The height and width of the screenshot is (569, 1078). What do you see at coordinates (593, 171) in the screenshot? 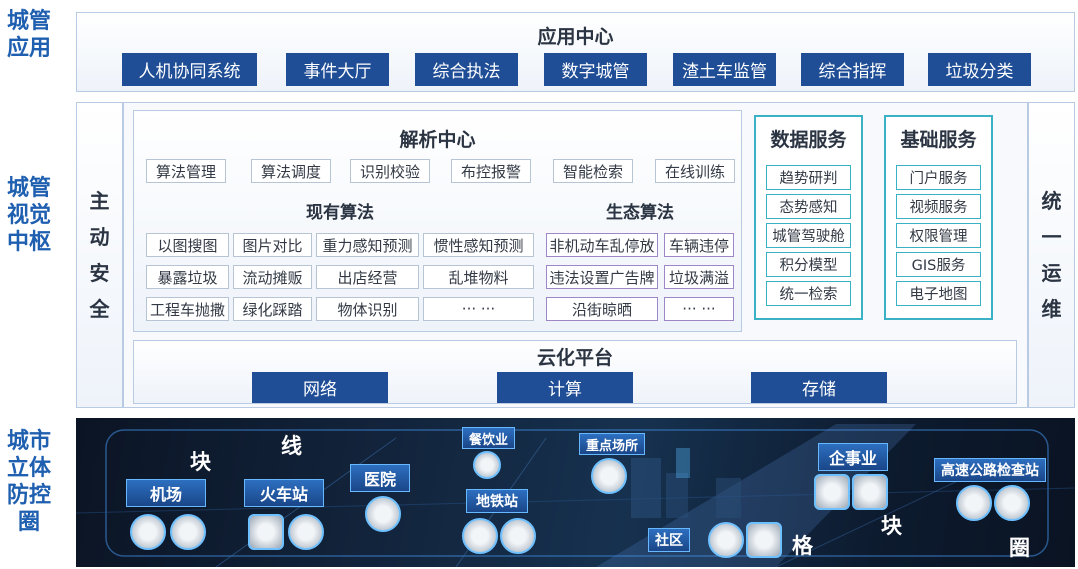
I see `tool-search: 智能检索` at bounding box center [593, 171].